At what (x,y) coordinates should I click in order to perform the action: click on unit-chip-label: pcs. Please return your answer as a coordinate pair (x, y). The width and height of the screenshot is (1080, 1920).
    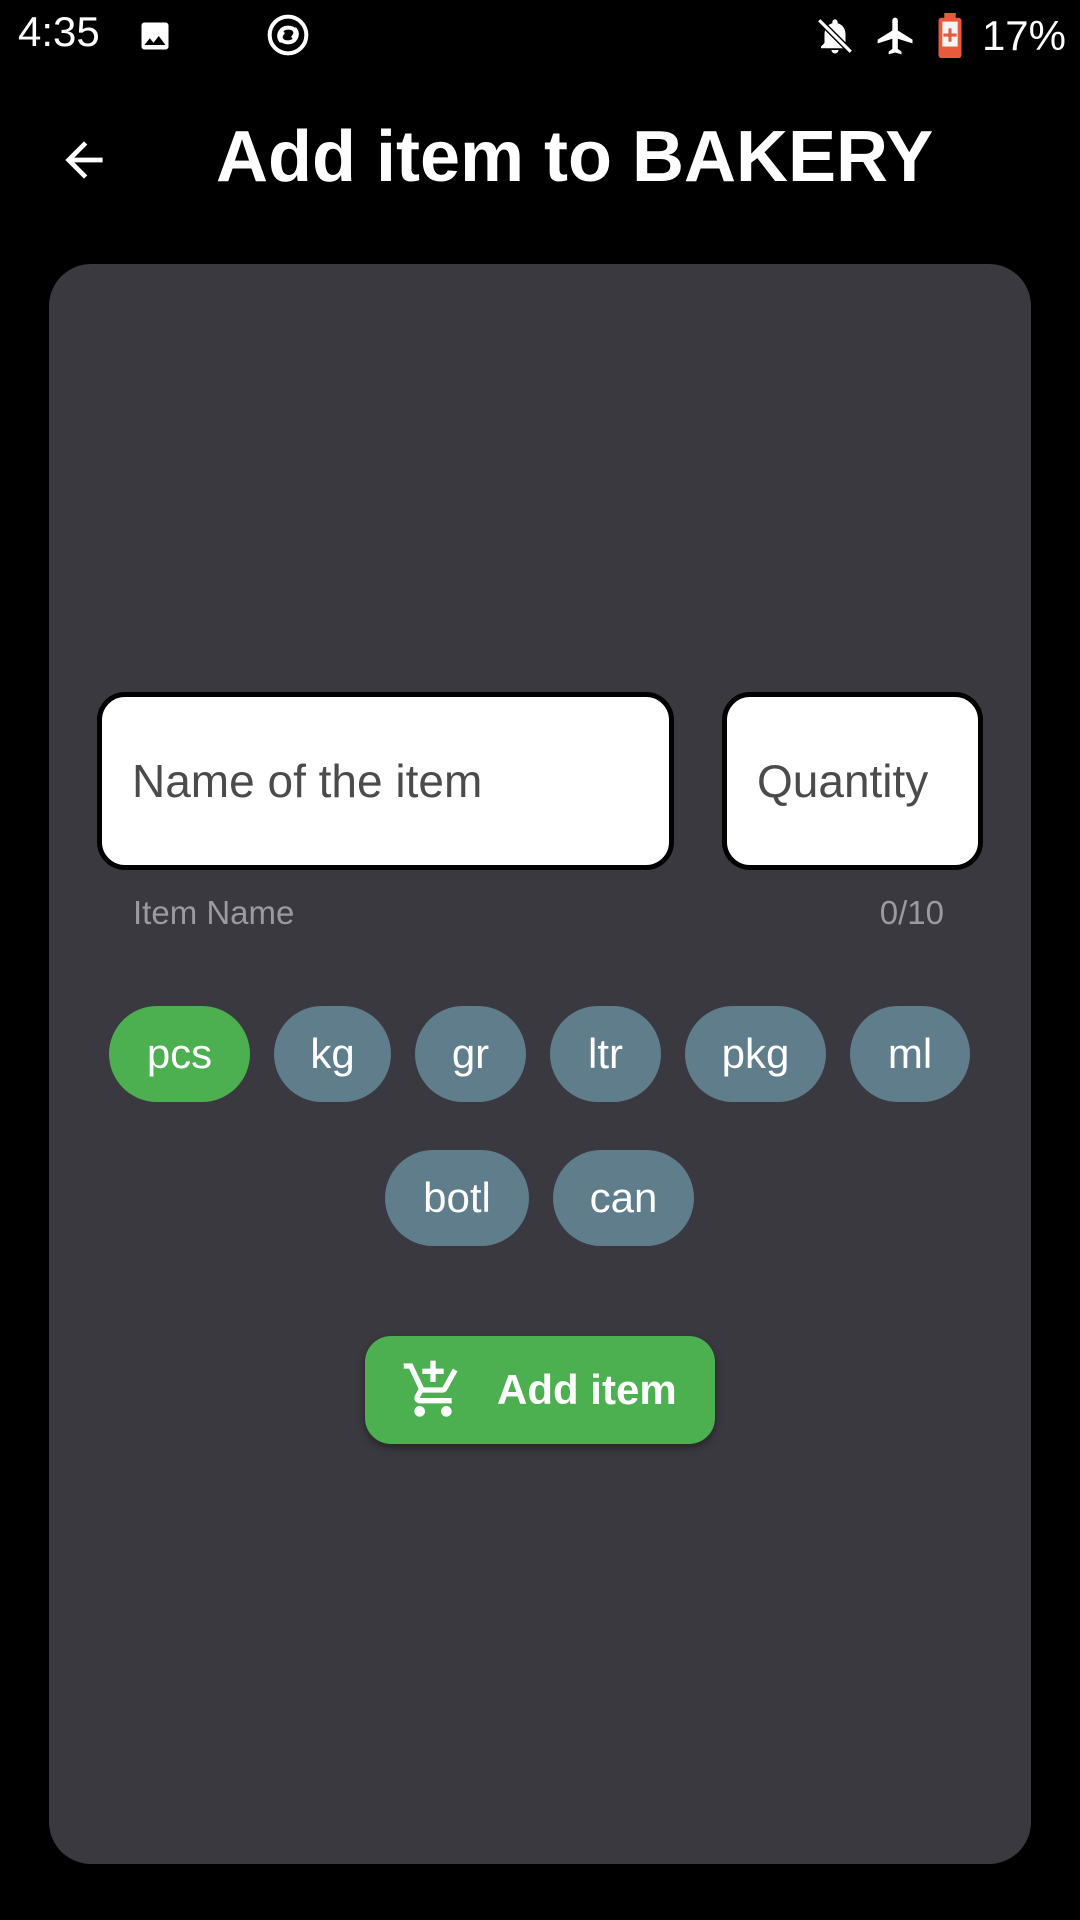
    Looking at the image, I should click on (179, 1053).